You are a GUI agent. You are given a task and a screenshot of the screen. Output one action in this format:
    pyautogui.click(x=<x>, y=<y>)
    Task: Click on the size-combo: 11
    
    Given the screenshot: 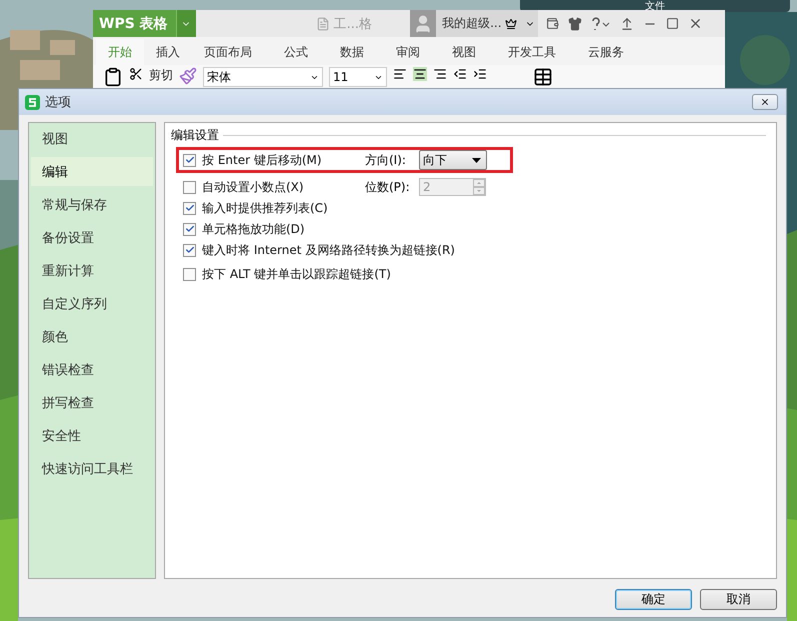 What is the action you would take?
    pyautogui.click(x=358, y=77)
    